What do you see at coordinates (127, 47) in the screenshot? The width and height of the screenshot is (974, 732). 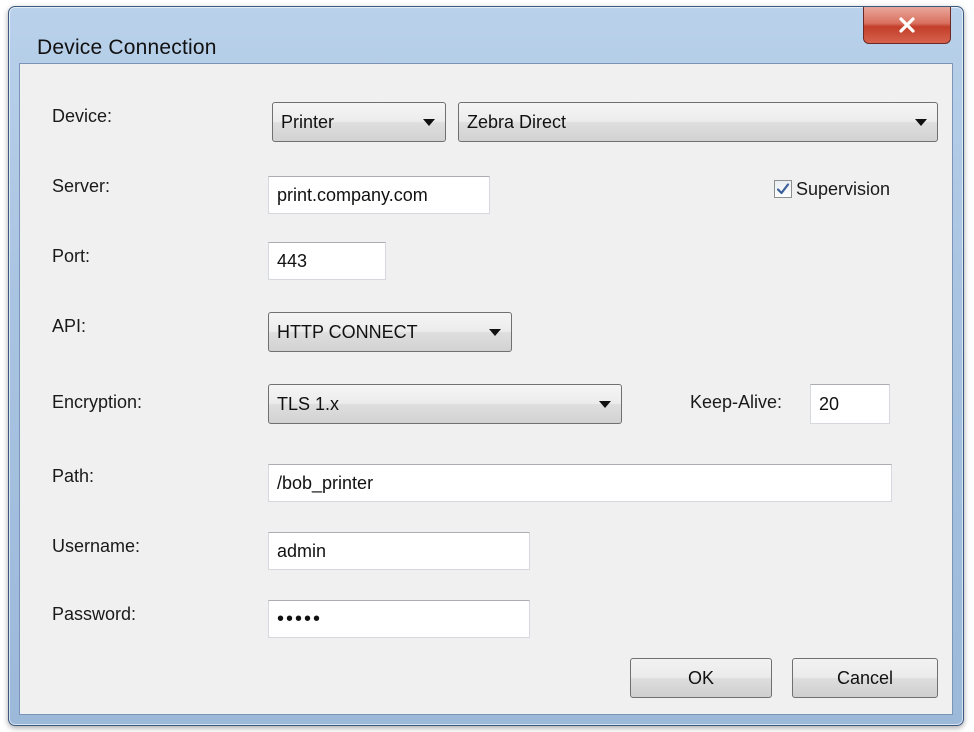 I see `window-title: Device Connection` at bounding box center [127, 47].